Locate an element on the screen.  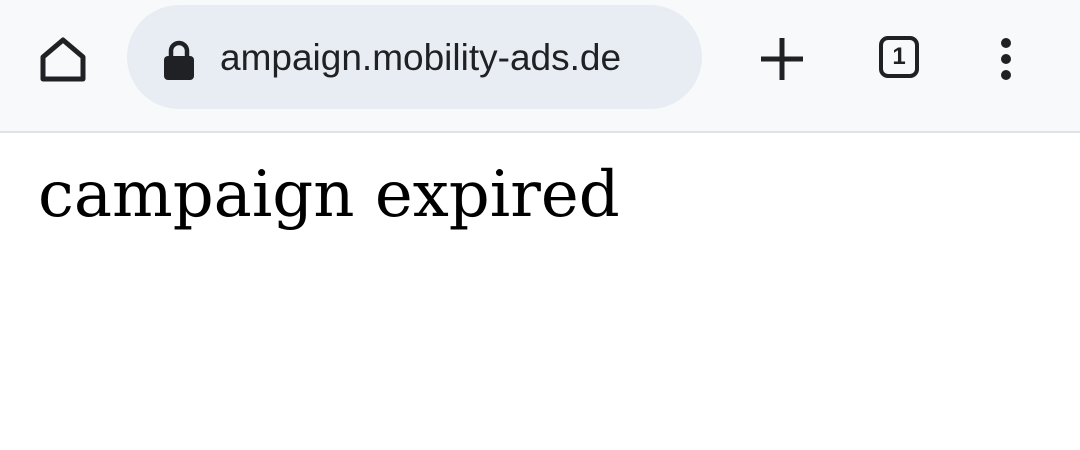
page-content: campaign expired is located at coordinates (329, 195).